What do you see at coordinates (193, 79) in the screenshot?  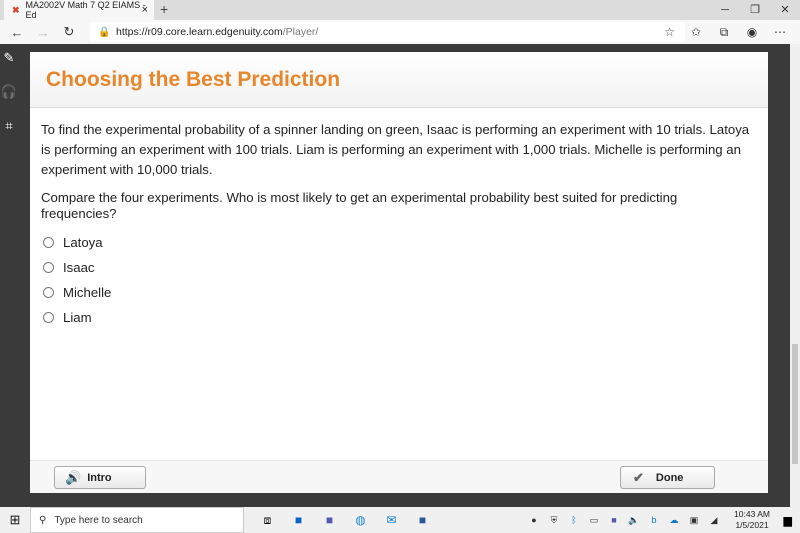 I see `page-title: Choosing the Best Prediction` at bounding box center [193, 79].